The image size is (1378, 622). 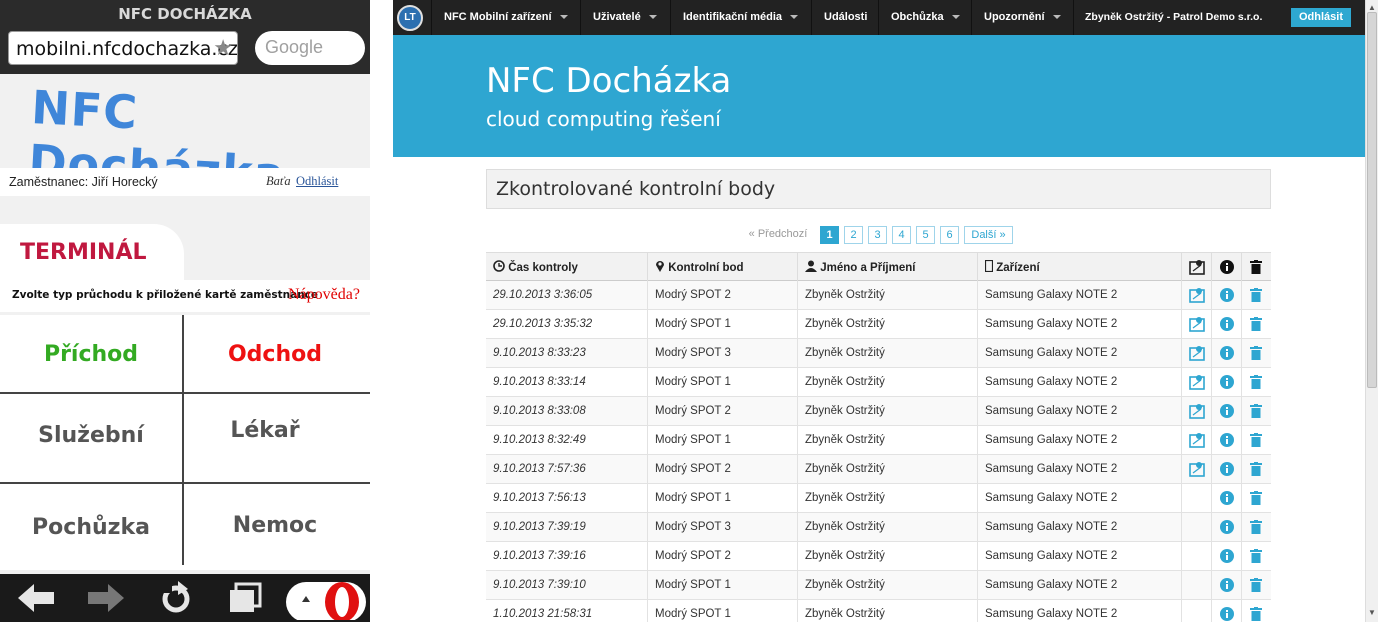 I want to click on bookmark-star-icon: ★, so click(x=223, y=48).